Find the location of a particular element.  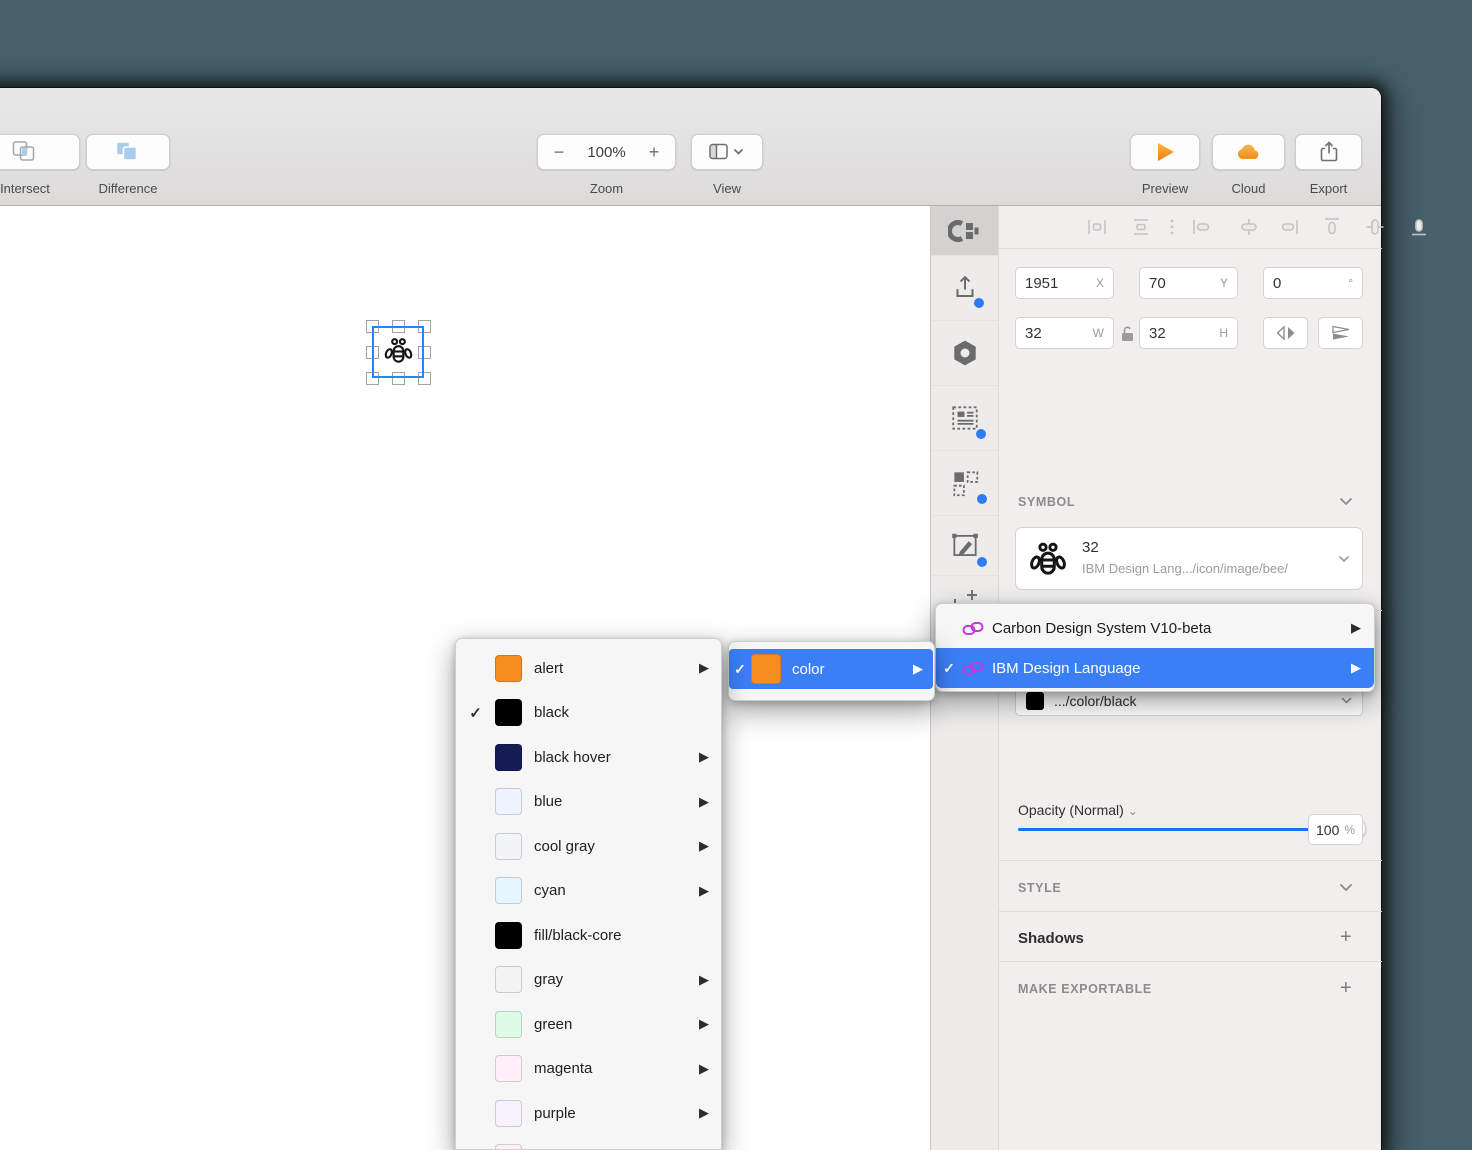

menu-item-label: black is located at coordinates (552, 713).